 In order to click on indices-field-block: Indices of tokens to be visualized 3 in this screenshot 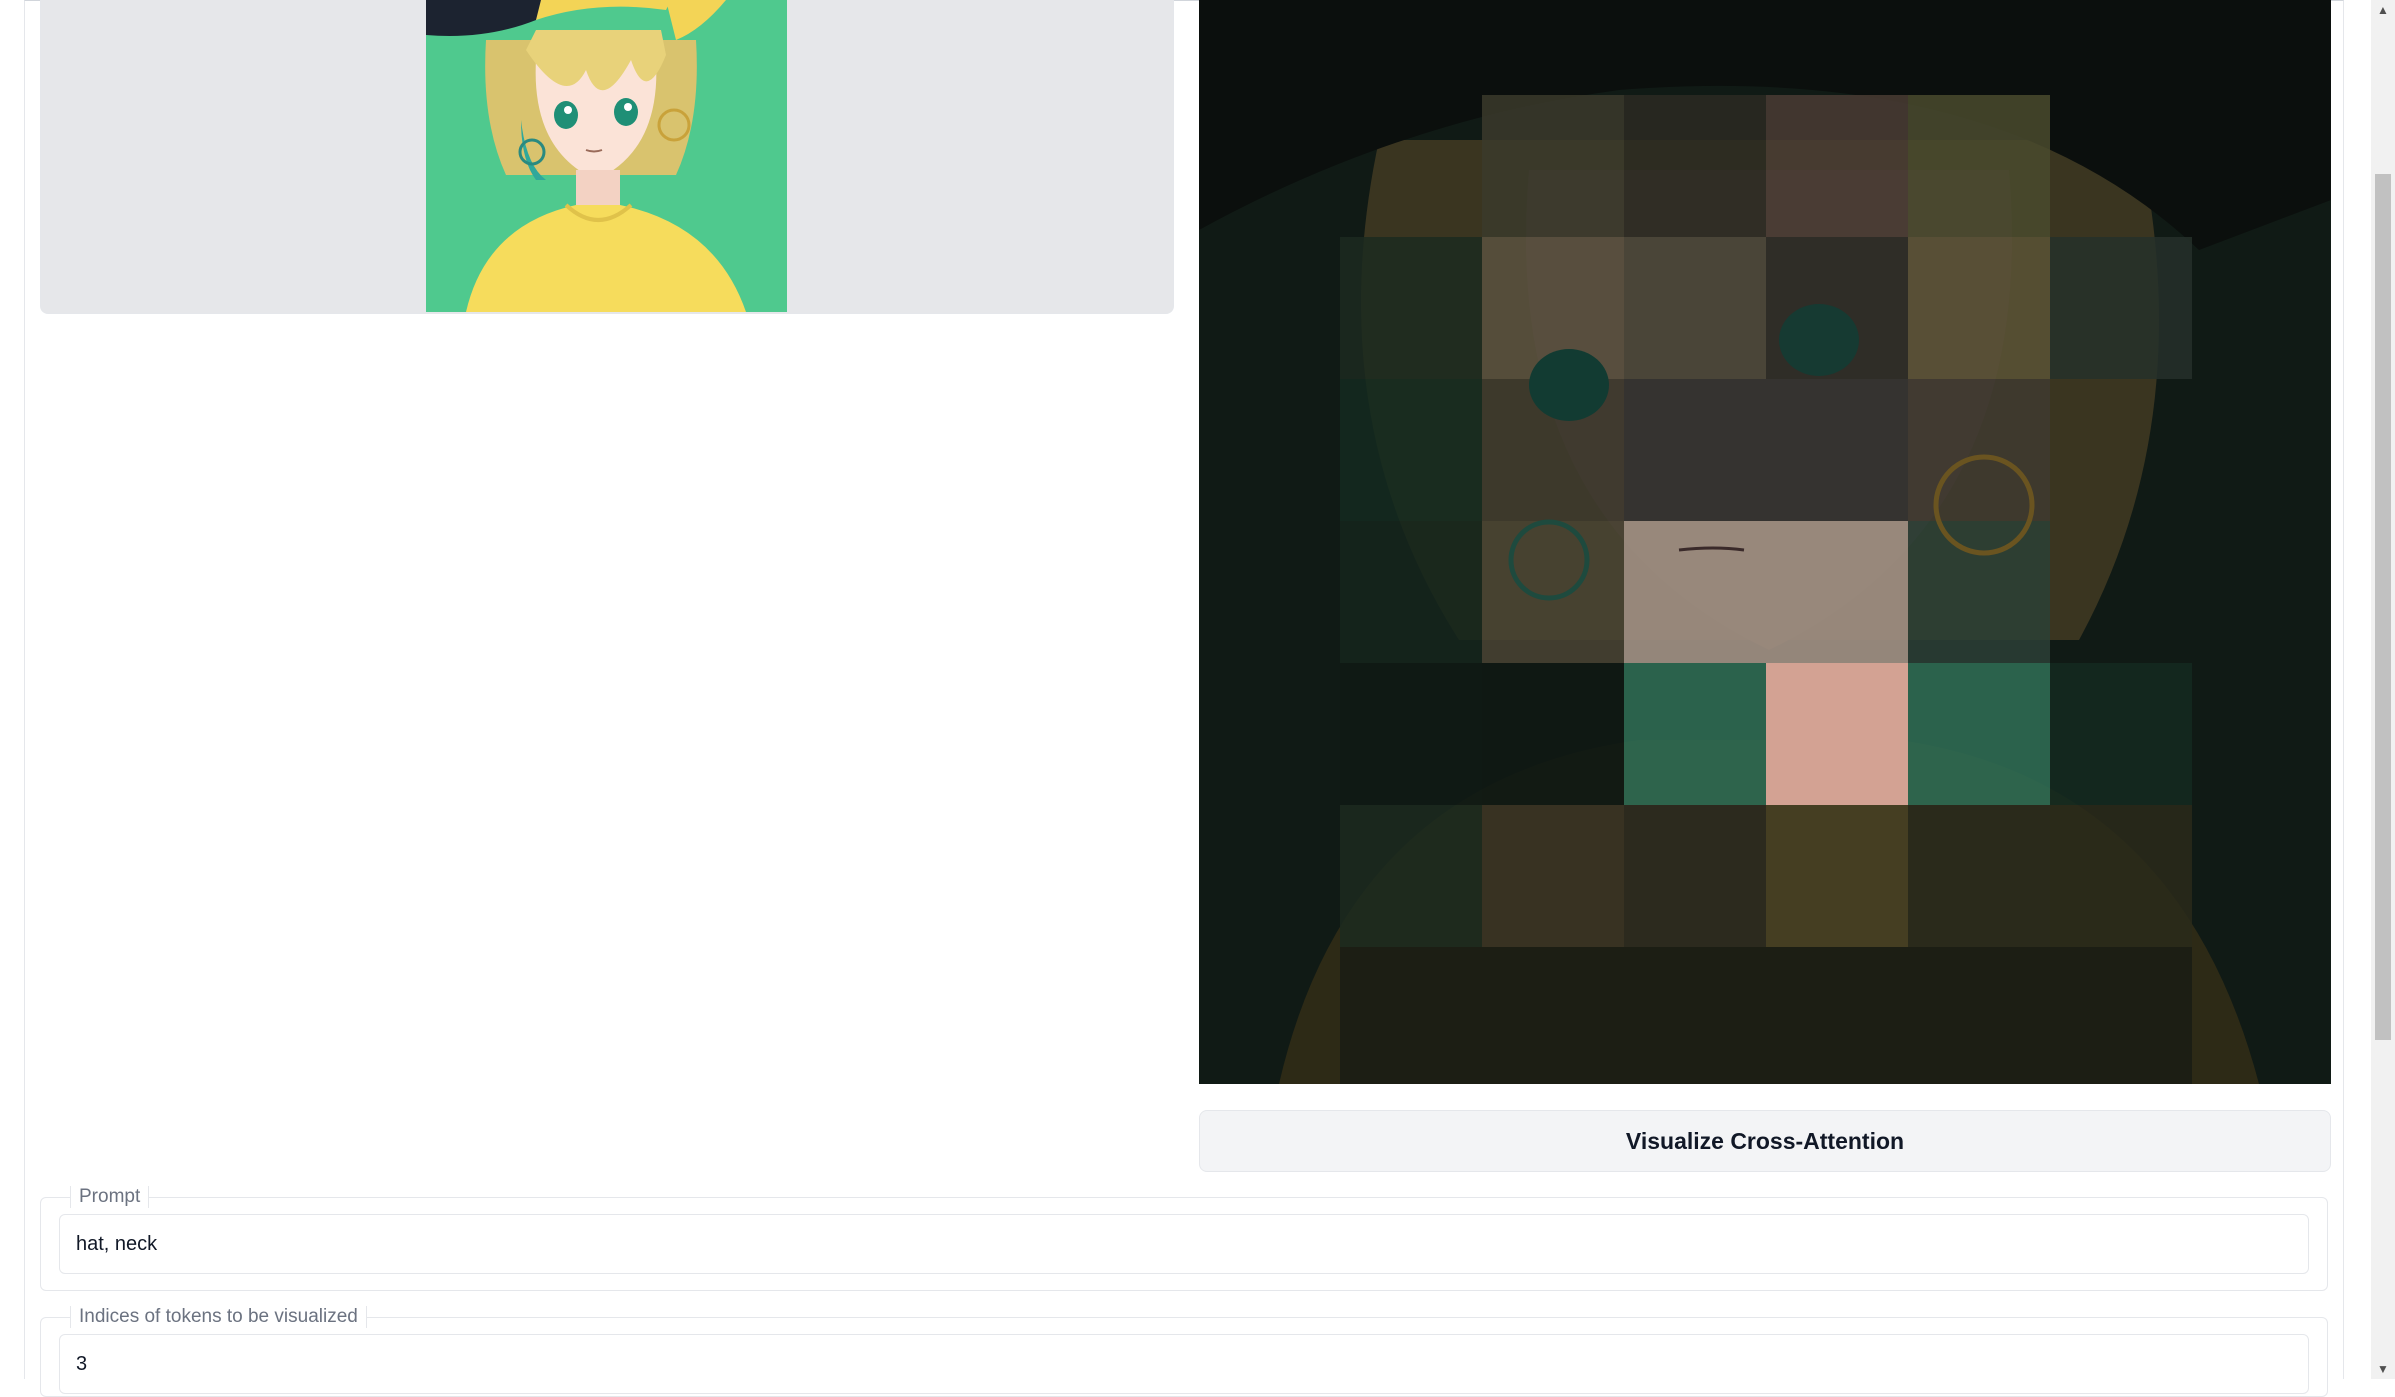, I will do `click(1184, 1351)`.